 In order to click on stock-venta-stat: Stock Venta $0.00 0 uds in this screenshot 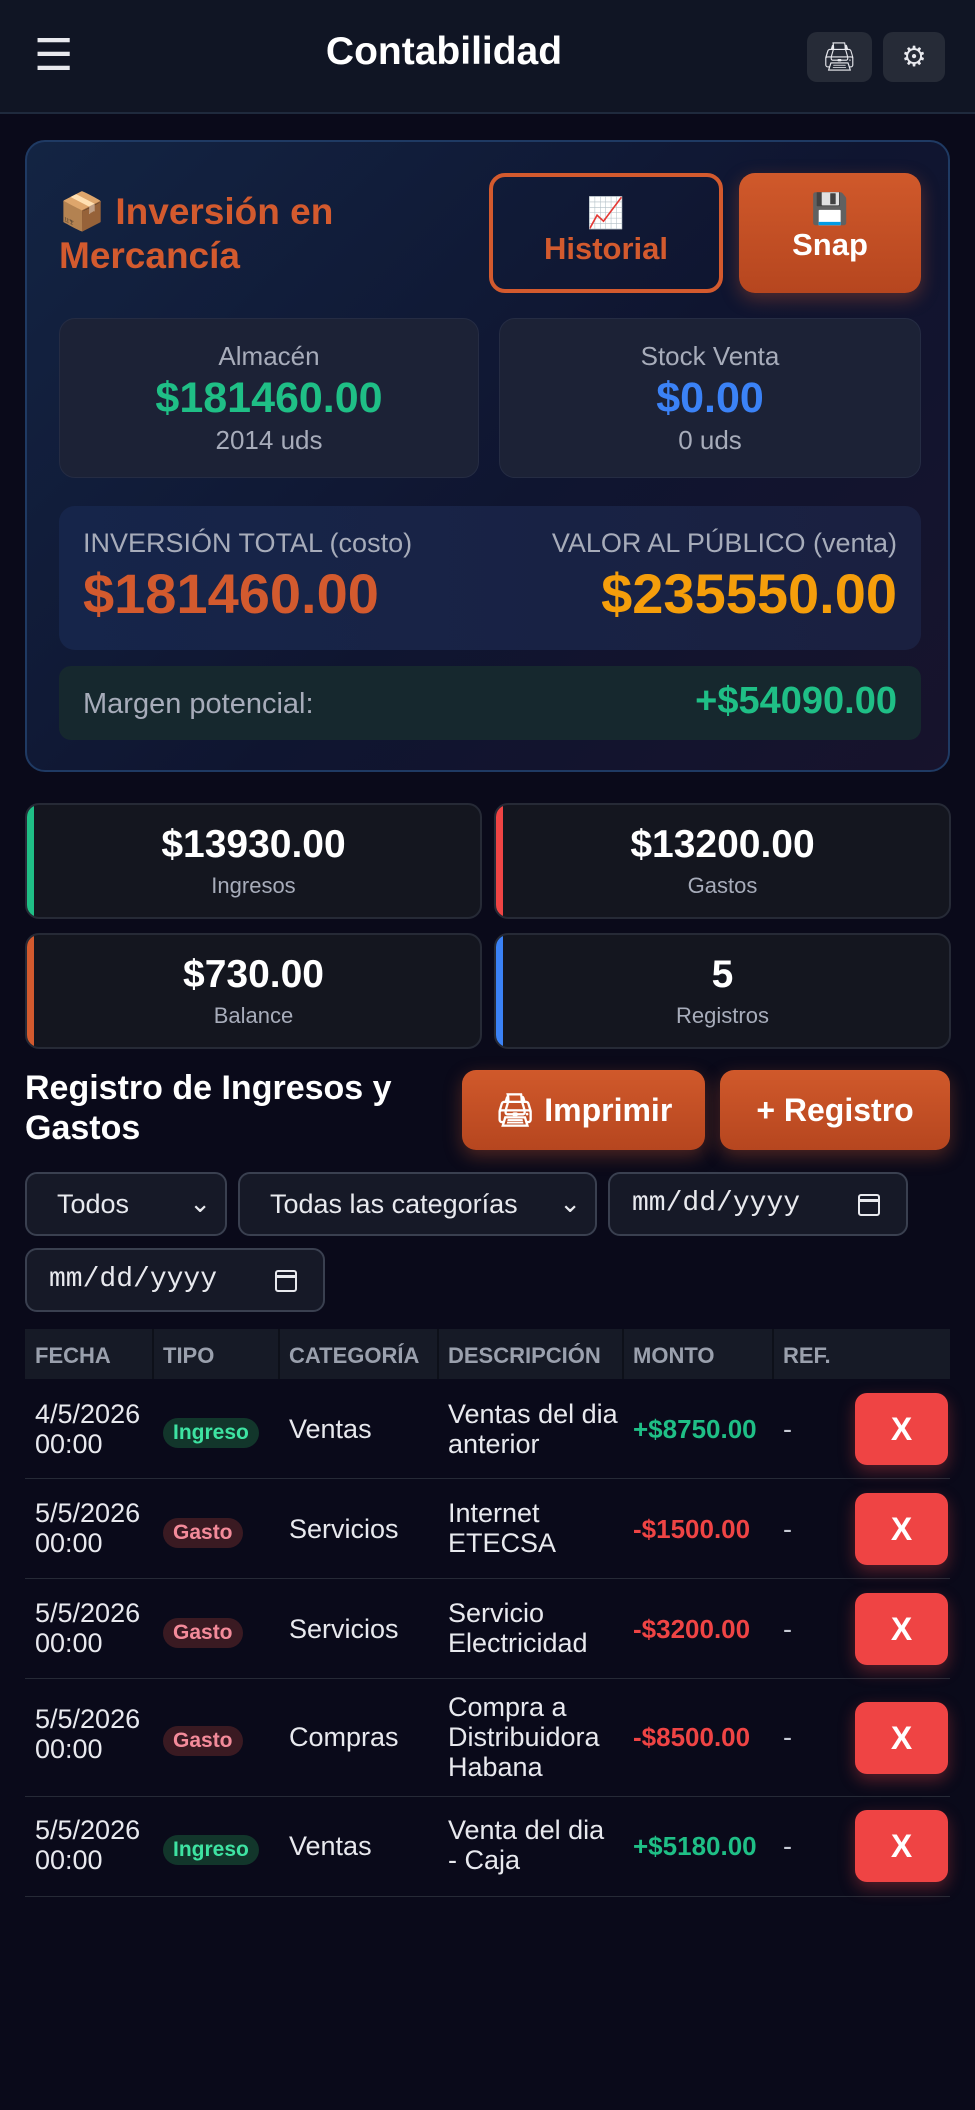, I will do `click(710, 398)`.